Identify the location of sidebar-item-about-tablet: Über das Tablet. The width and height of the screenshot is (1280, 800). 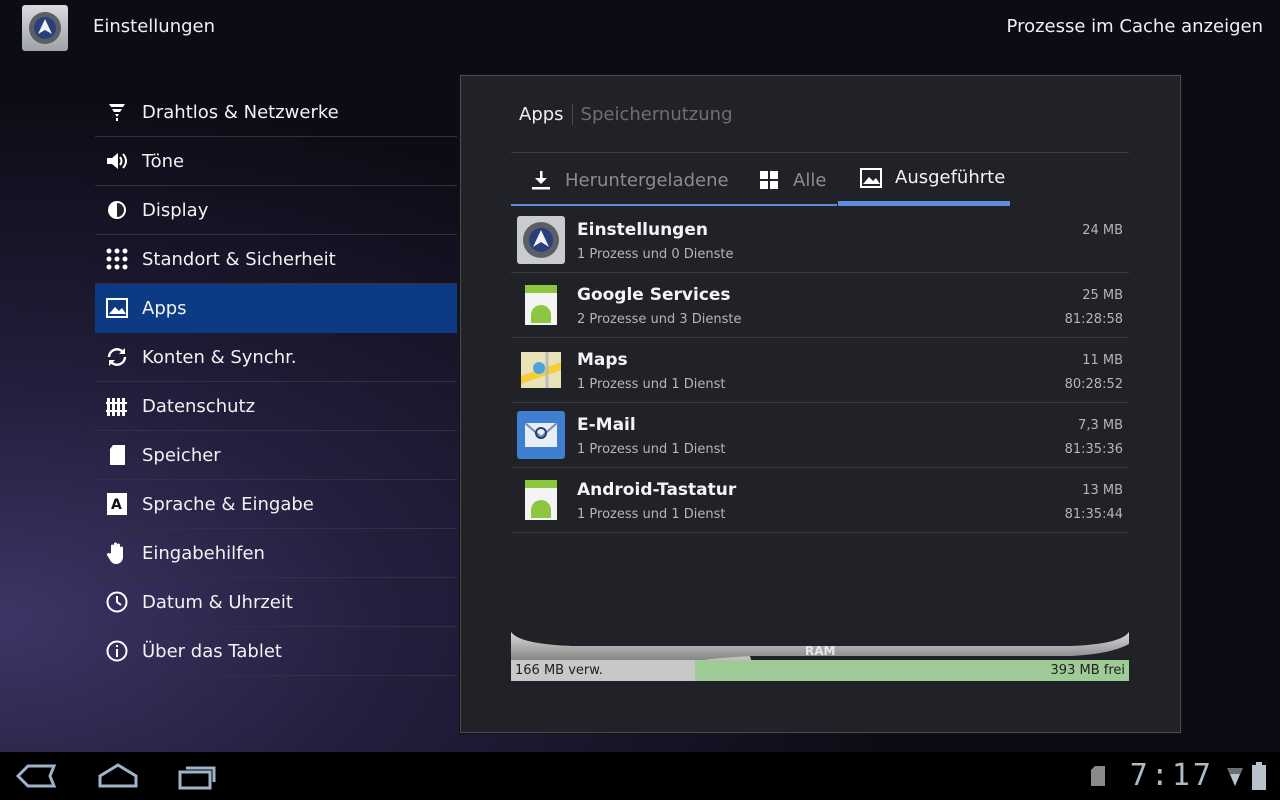
(276, 651).